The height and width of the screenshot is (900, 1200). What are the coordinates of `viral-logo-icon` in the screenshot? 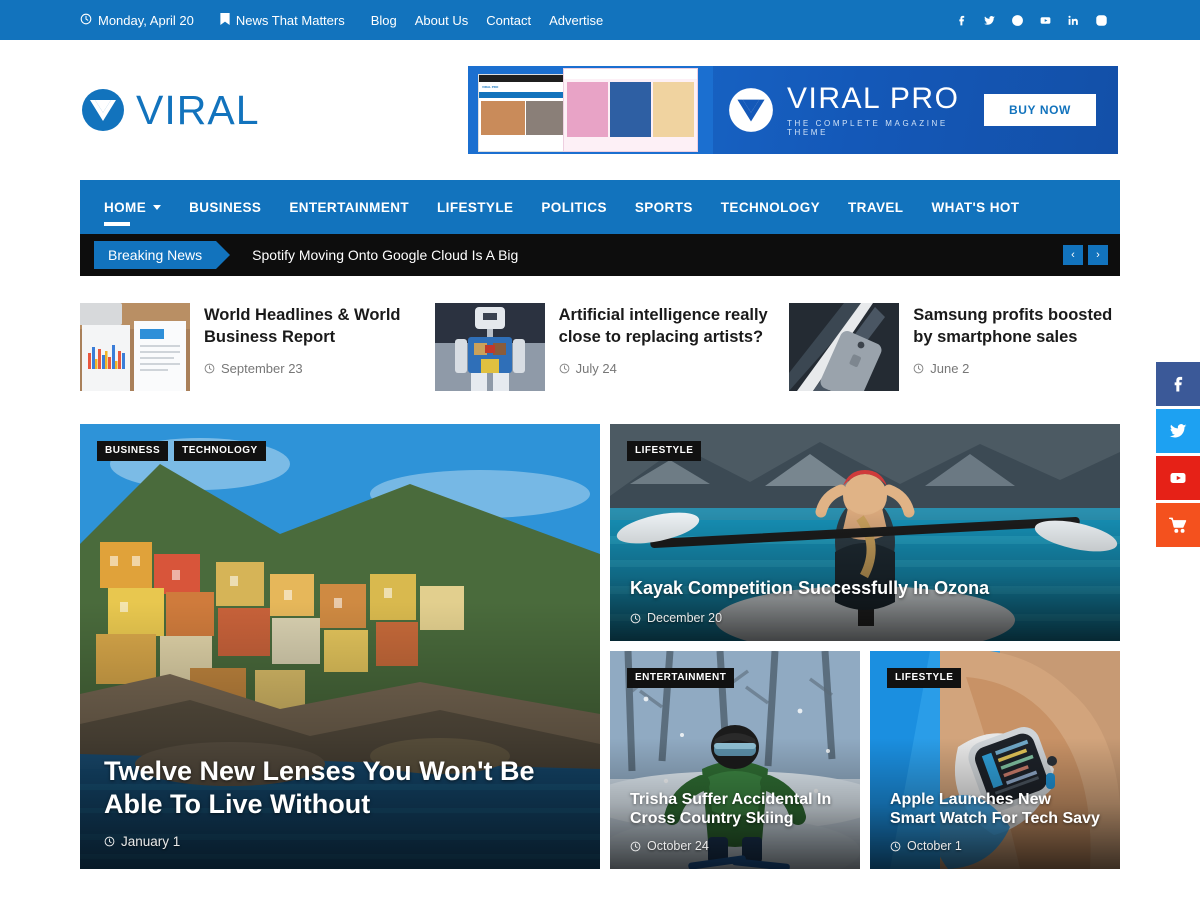 It's located at (103, 110).